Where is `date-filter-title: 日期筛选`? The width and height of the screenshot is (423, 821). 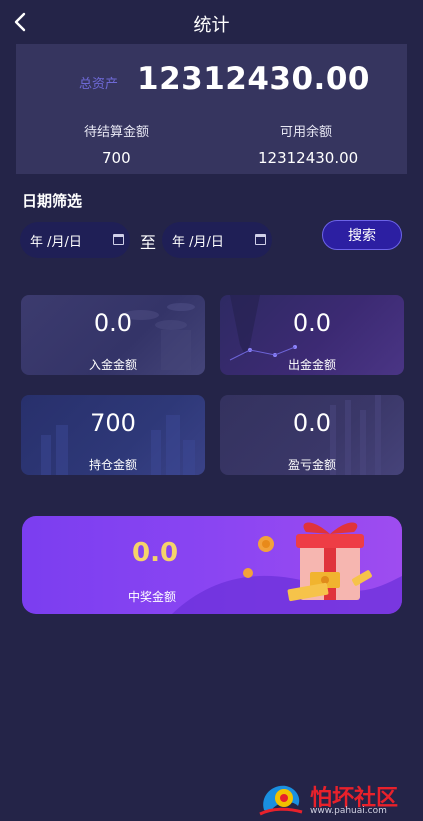
date-filter-title: 日期筛选 is located at coordinates (52, 201).